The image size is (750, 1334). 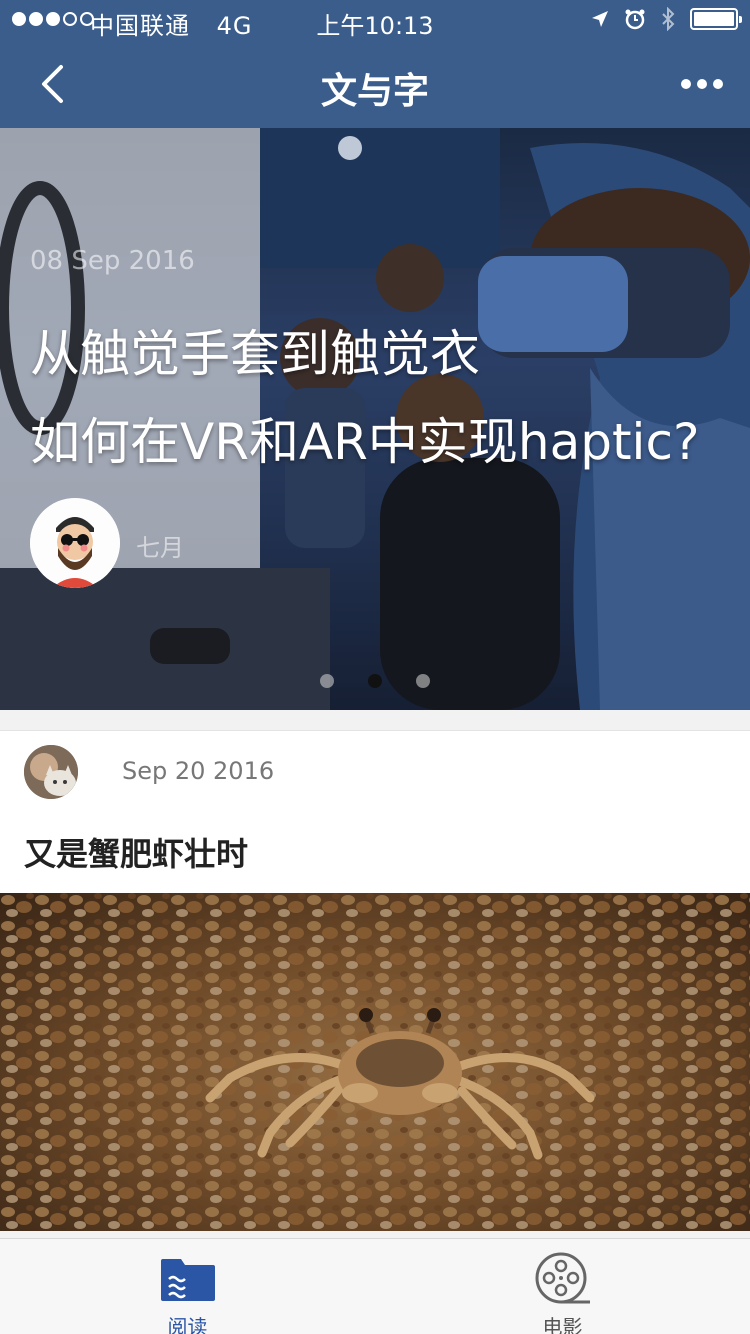 I want to click on carousel-pagination, so click(x=375, y=681).